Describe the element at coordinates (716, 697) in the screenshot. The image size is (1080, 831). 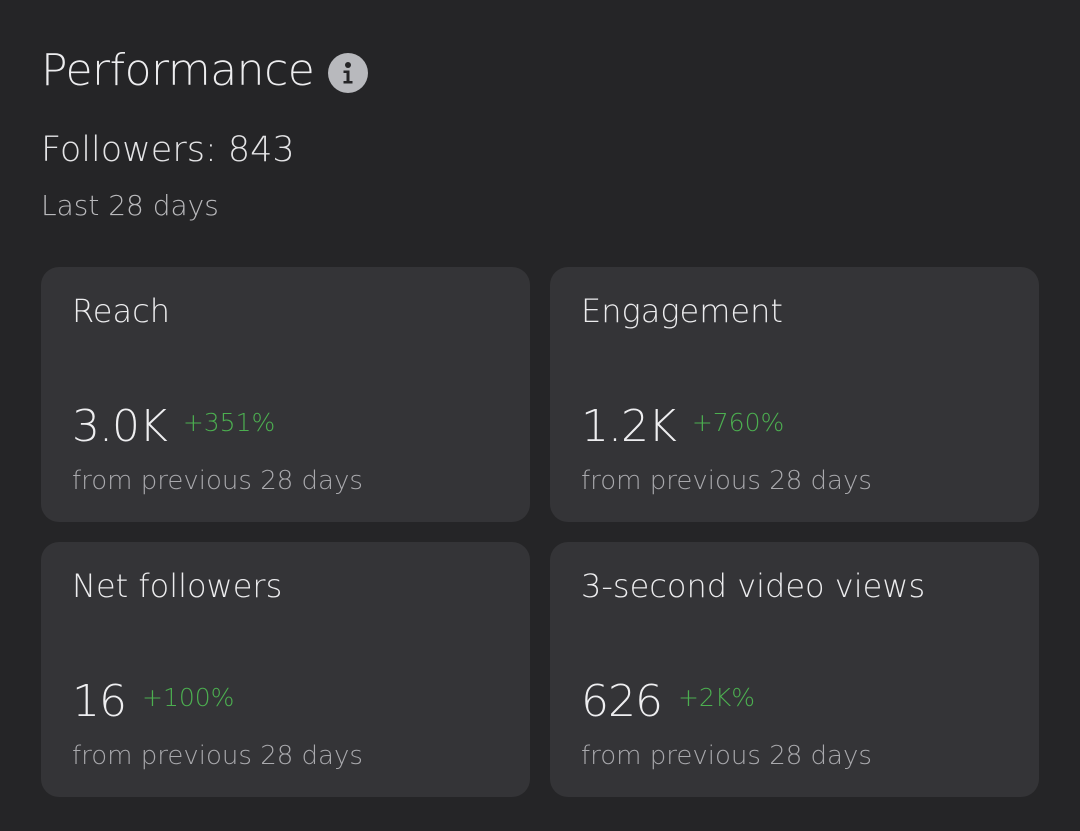
I see `metric-change: +2K%` at that location.